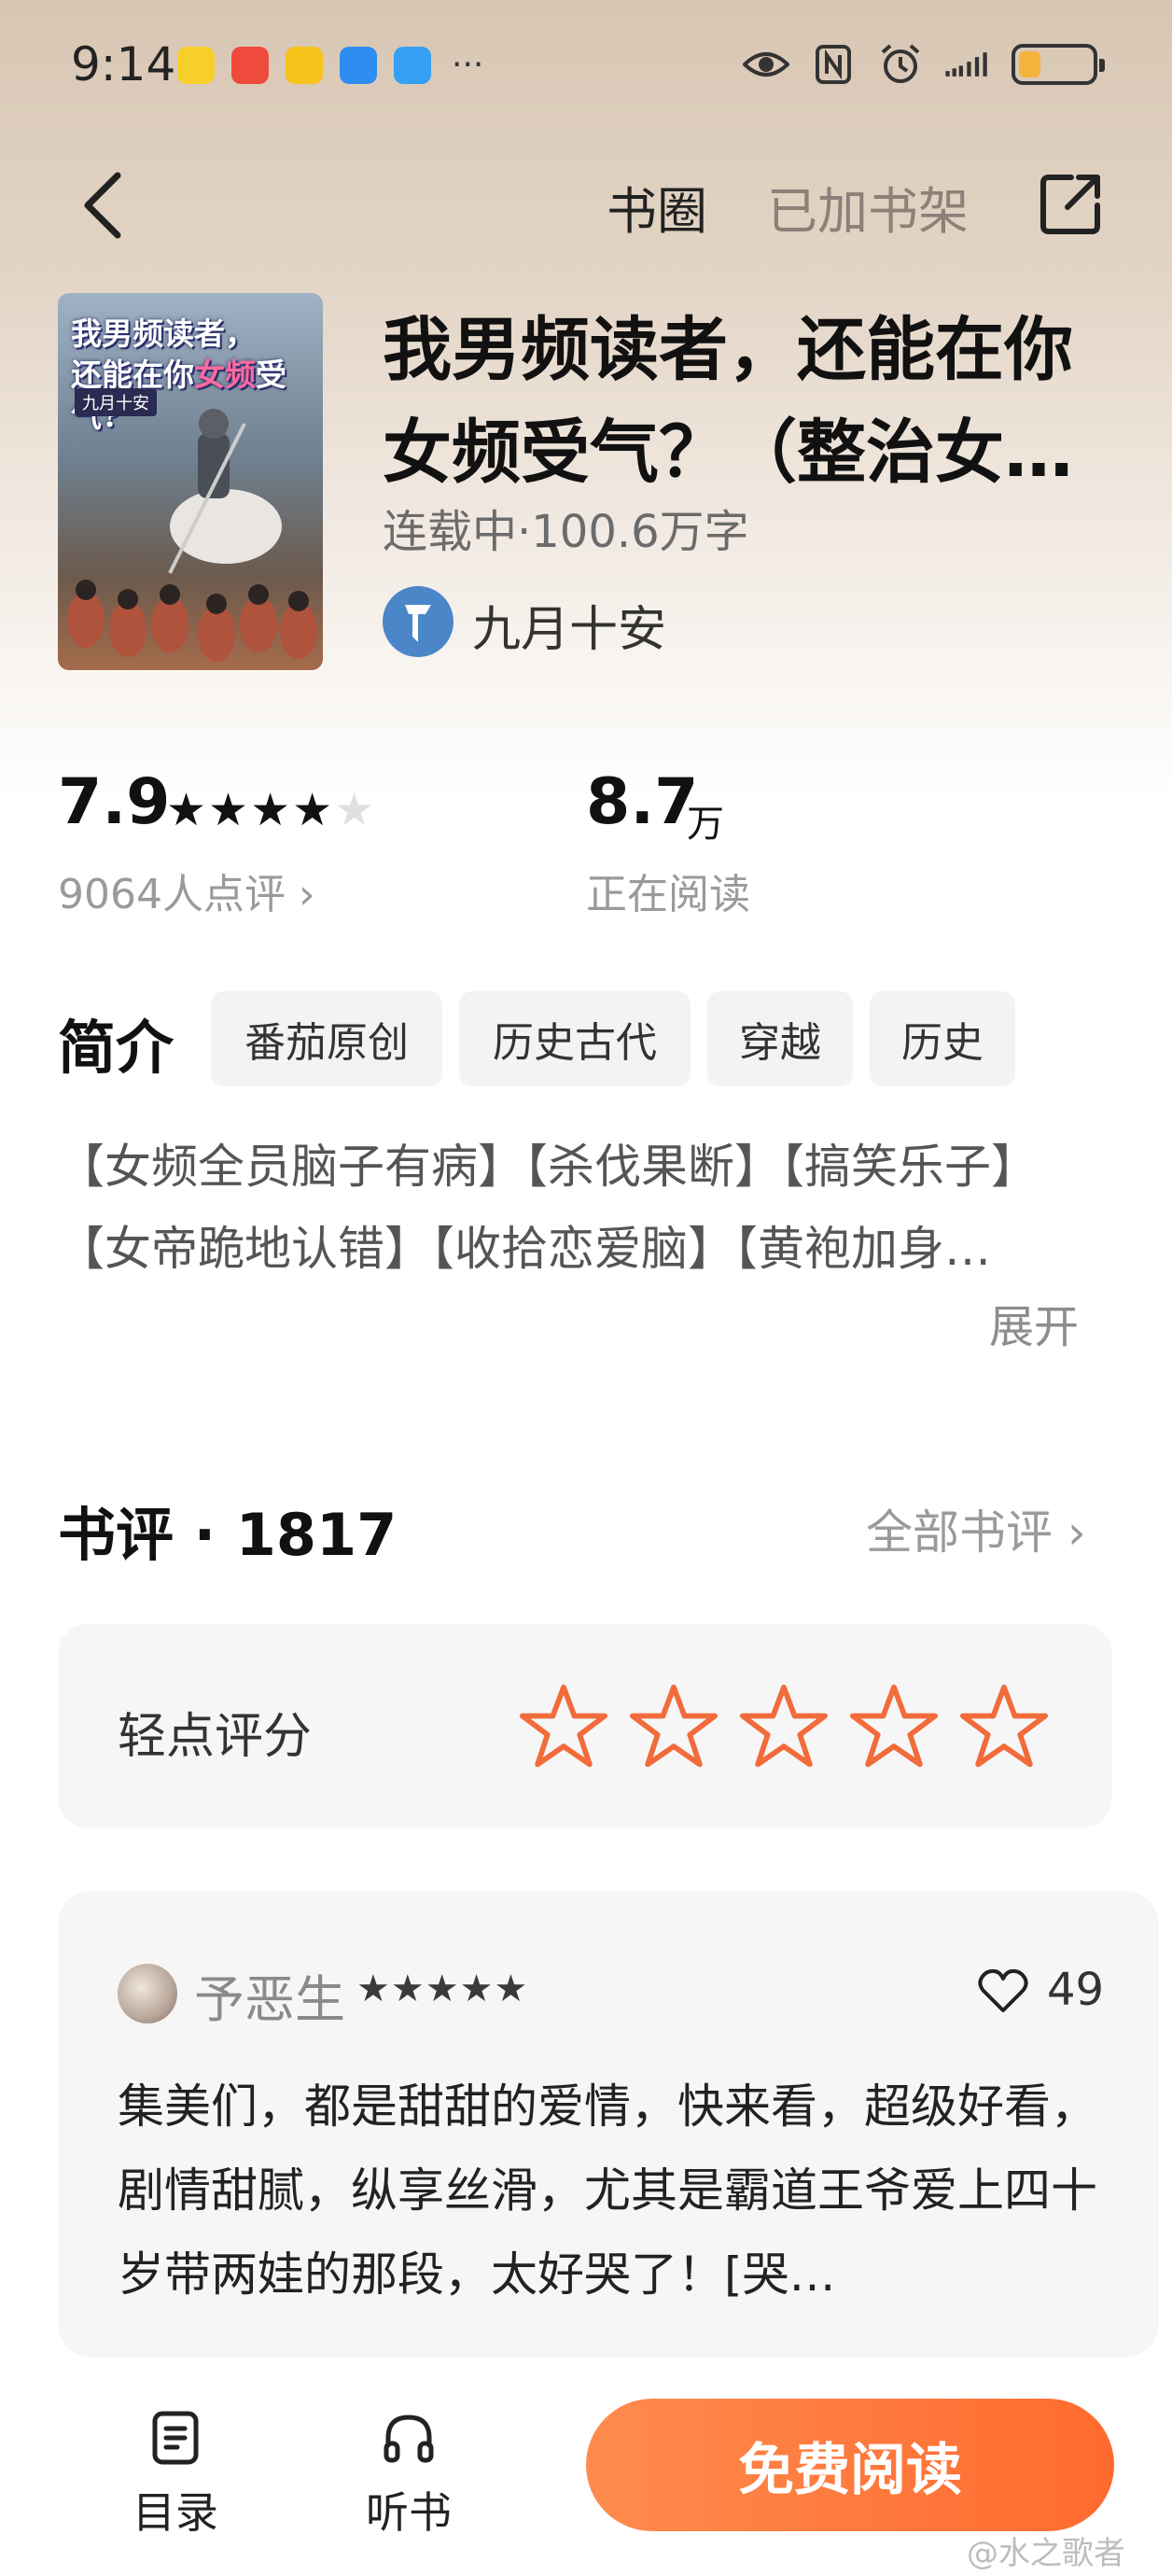 This screenshot has width=1172, height=2576. I want to click on nfc-icon, so click(833, 64).